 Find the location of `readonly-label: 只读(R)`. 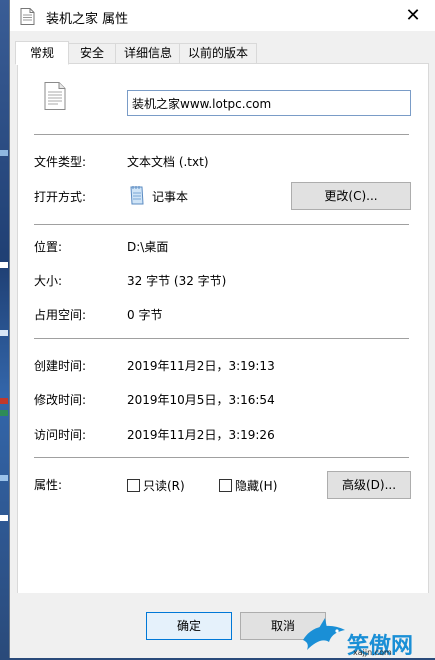

readonly-label: 只读(R) is located at coordinates (164, 485).